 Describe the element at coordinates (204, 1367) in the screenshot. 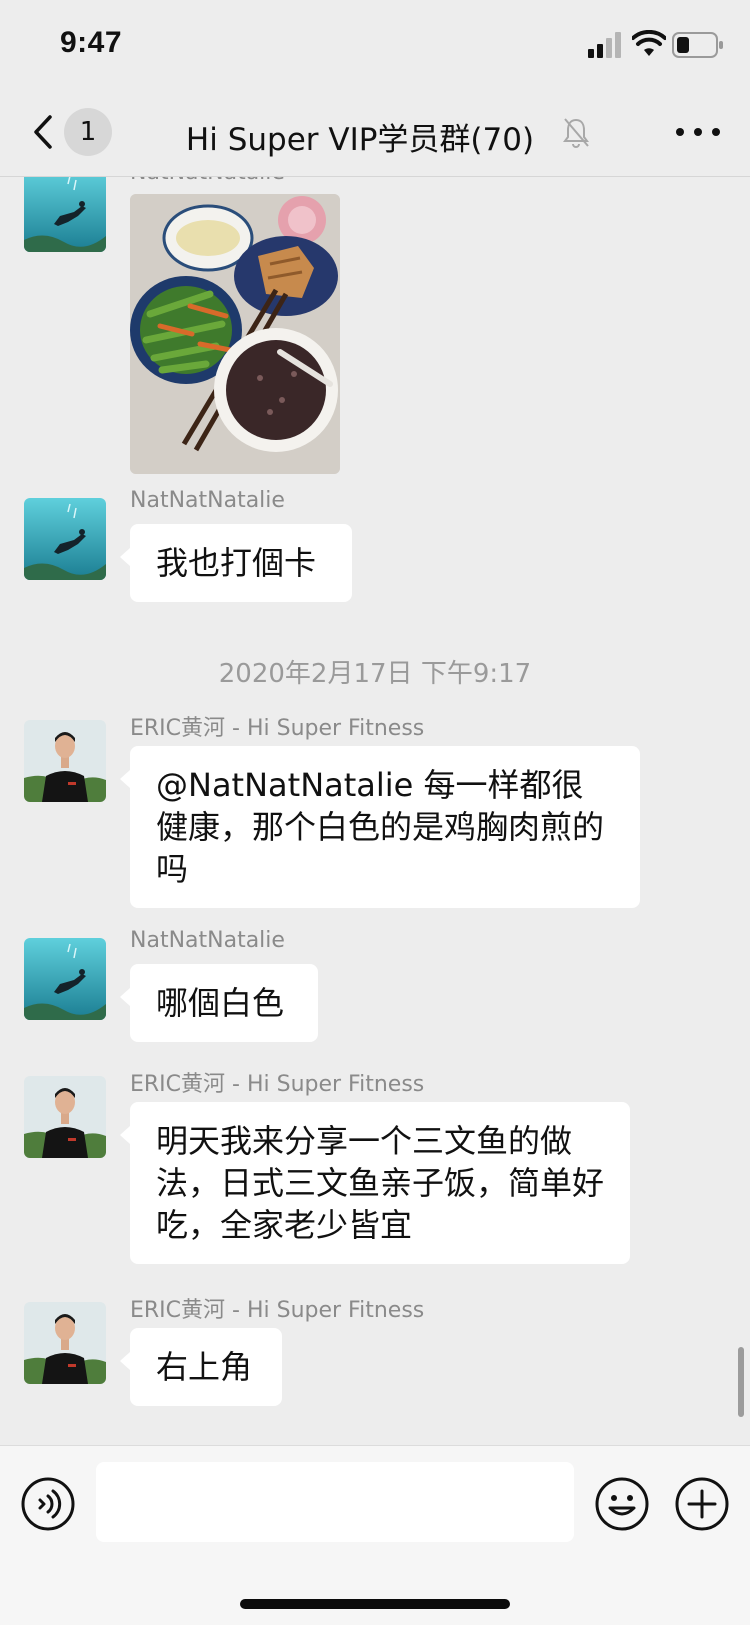

I see `message-text: 右上角` at that location.